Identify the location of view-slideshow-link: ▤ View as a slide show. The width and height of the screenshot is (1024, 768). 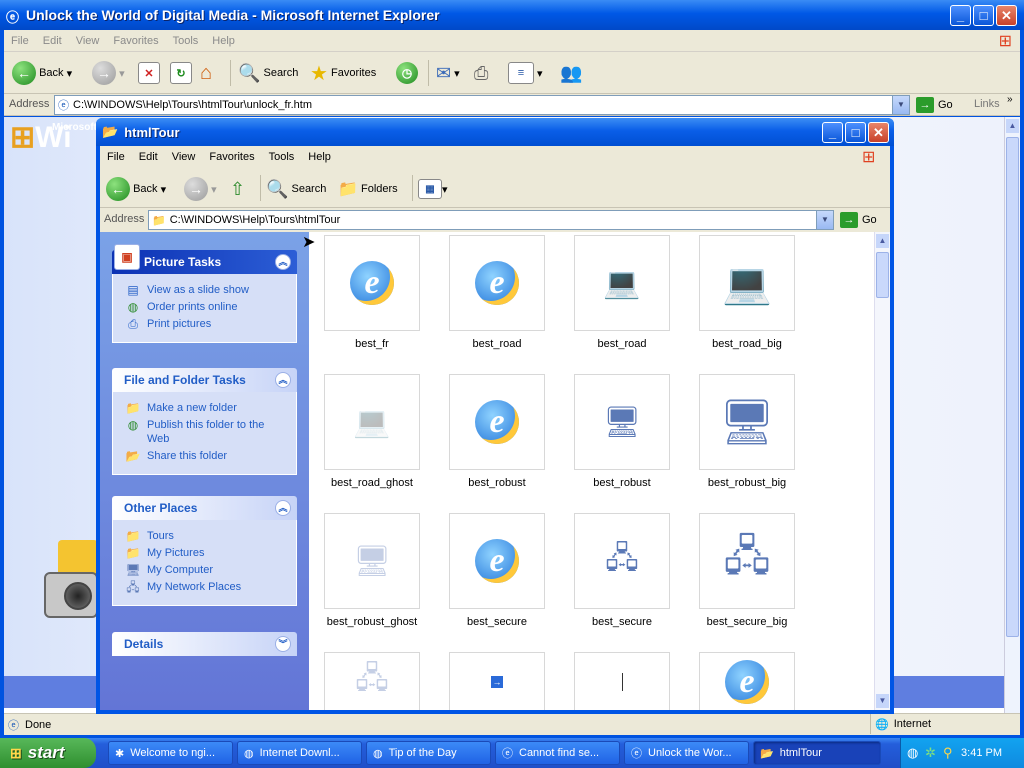
(210, 290).